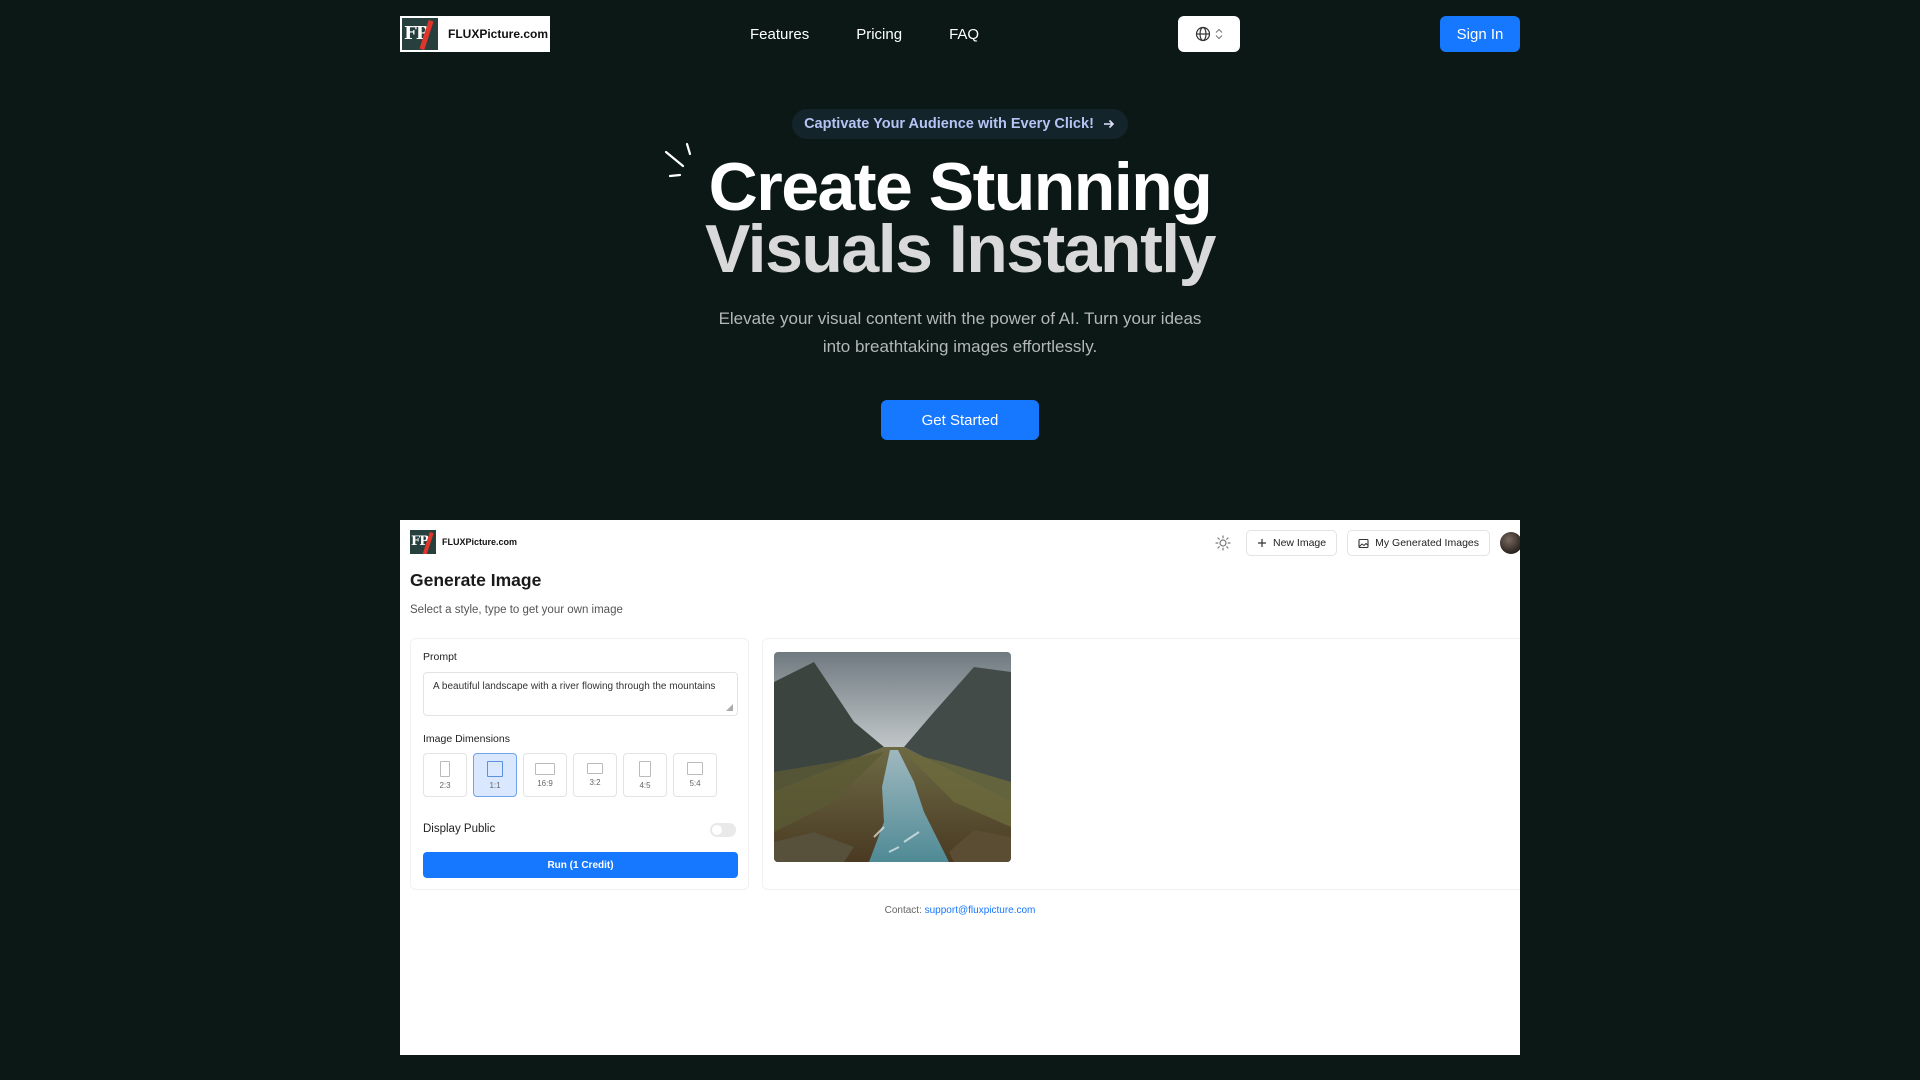 Image resolution: width=1920 pixels, height=1080 pixels. I want to click on landscape-image, so click(892, 757).